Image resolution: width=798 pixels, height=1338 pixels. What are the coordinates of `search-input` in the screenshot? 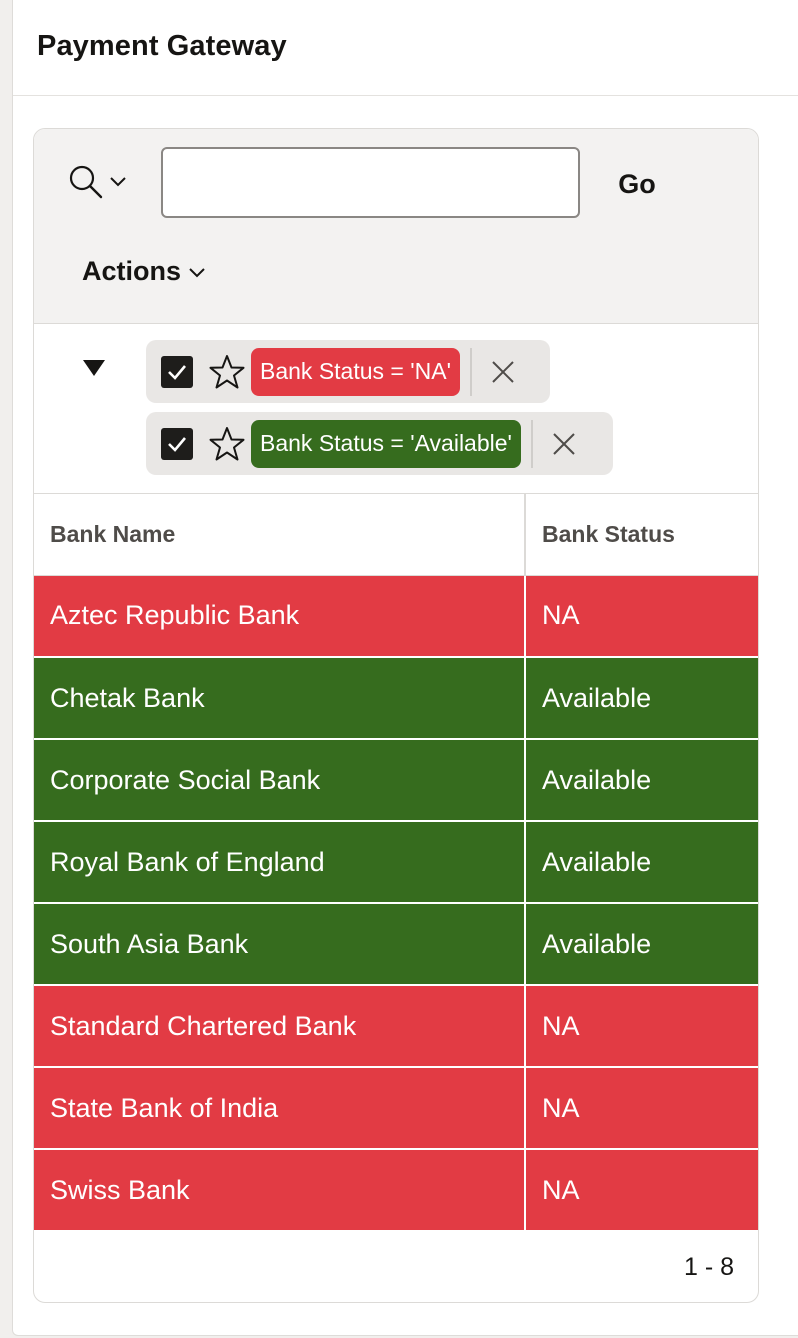 It's located at (370, 182).